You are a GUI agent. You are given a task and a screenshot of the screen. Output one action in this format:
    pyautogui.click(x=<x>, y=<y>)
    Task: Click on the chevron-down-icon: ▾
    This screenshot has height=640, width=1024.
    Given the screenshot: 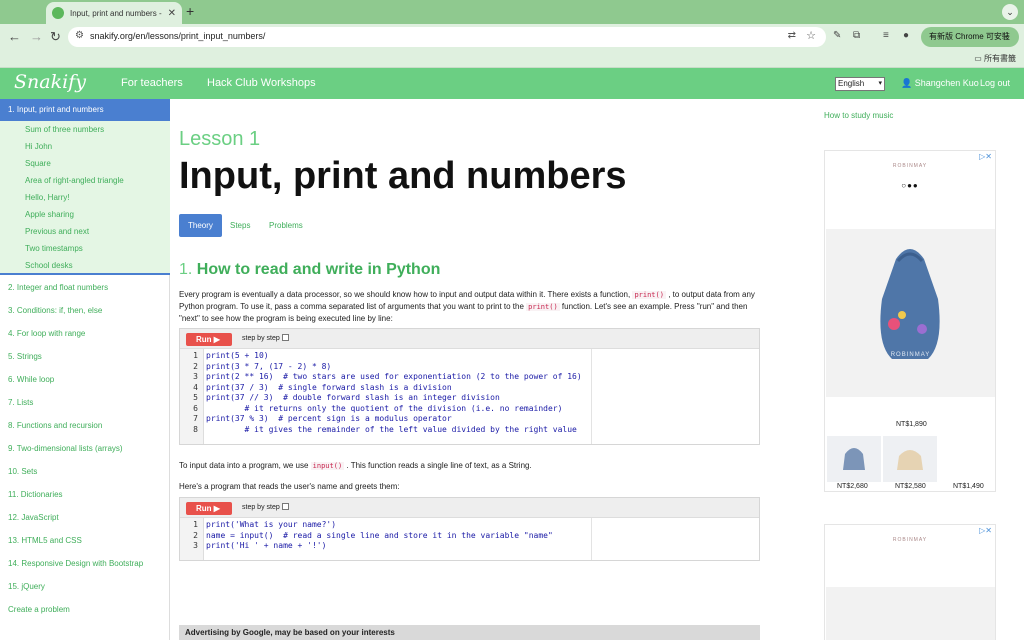 What is the action you would take?
    pyautogui.click(x=880, y=83)
    